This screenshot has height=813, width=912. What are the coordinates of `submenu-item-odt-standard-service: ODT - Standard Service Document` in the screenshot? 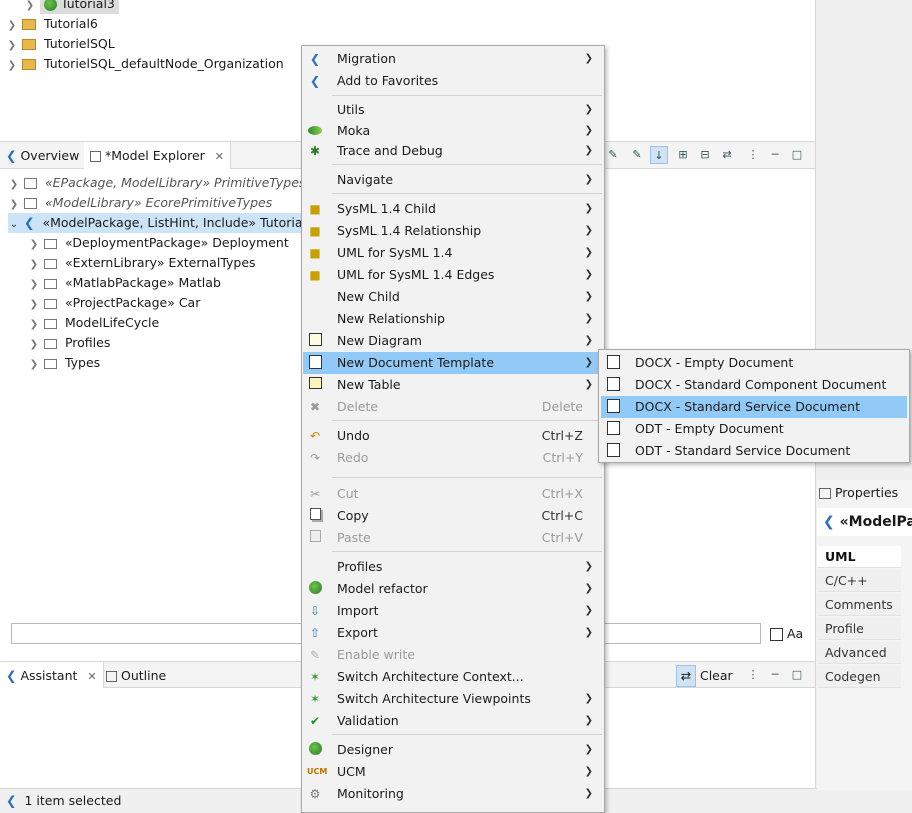 It's located at (754, 451).